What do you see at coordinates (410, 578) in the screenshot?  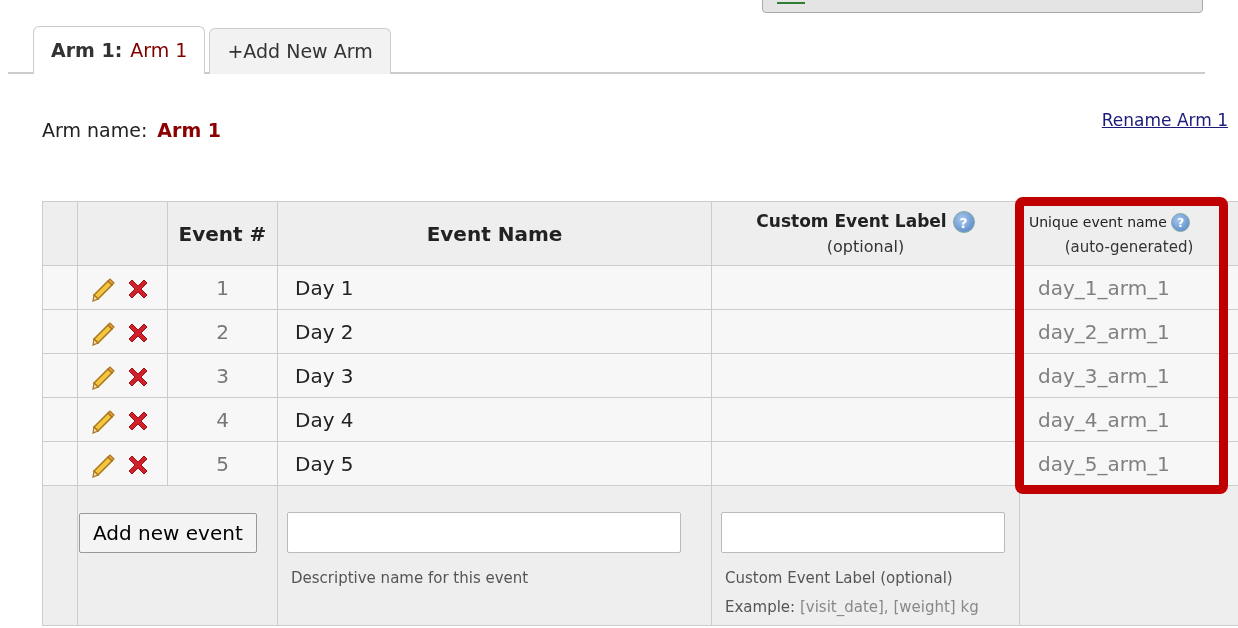 I see `hint-text: Descriptive name for this event` at bounding box center [410, 578].